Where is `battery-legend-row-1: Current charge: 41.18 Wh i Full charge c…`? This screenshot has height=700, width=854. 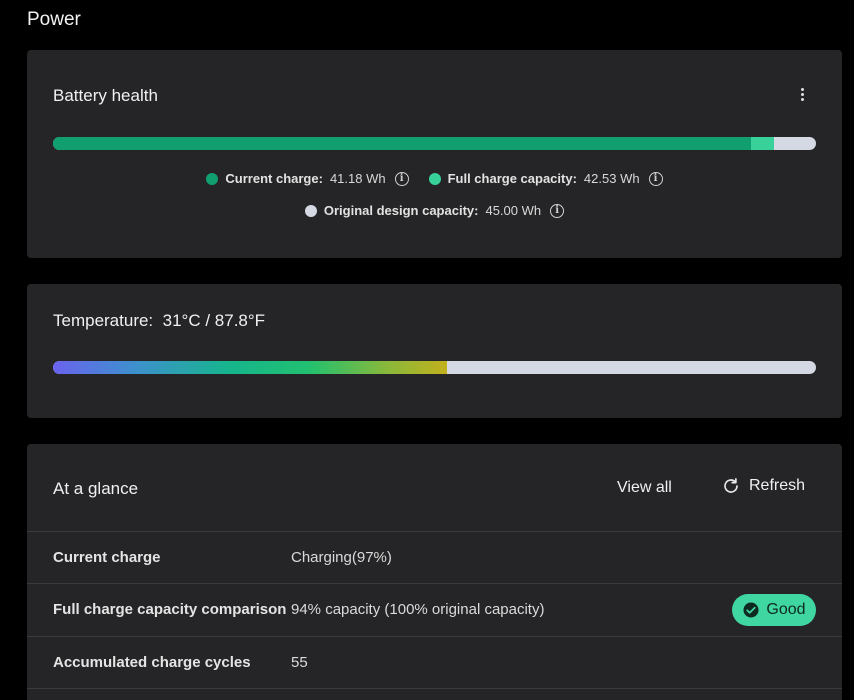 battery-legend-row-1: Current charge: 41.18 Wh i Full charge c… is located at coordinates (434, 178).